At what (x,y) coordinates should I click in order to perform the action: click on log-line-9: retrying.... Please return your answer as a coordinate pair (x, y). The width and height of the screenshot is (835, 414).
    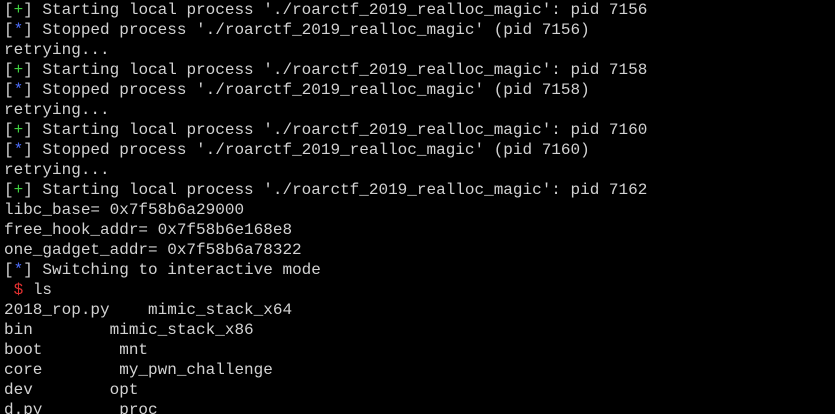
    Looking at the image, I should click on (419, 170).